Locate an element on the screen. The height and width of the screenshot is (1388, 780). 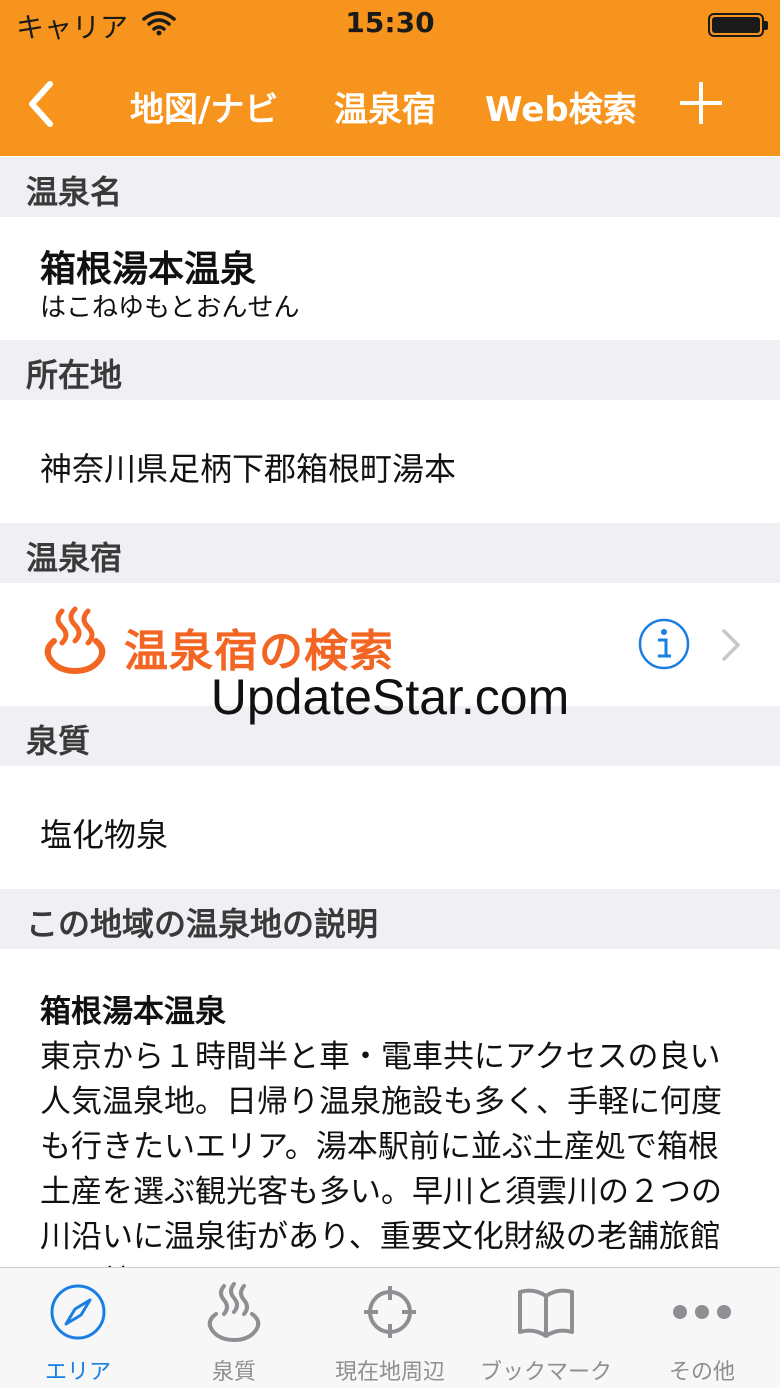
tab-label: その他 is located at coordinates (701, 1372).